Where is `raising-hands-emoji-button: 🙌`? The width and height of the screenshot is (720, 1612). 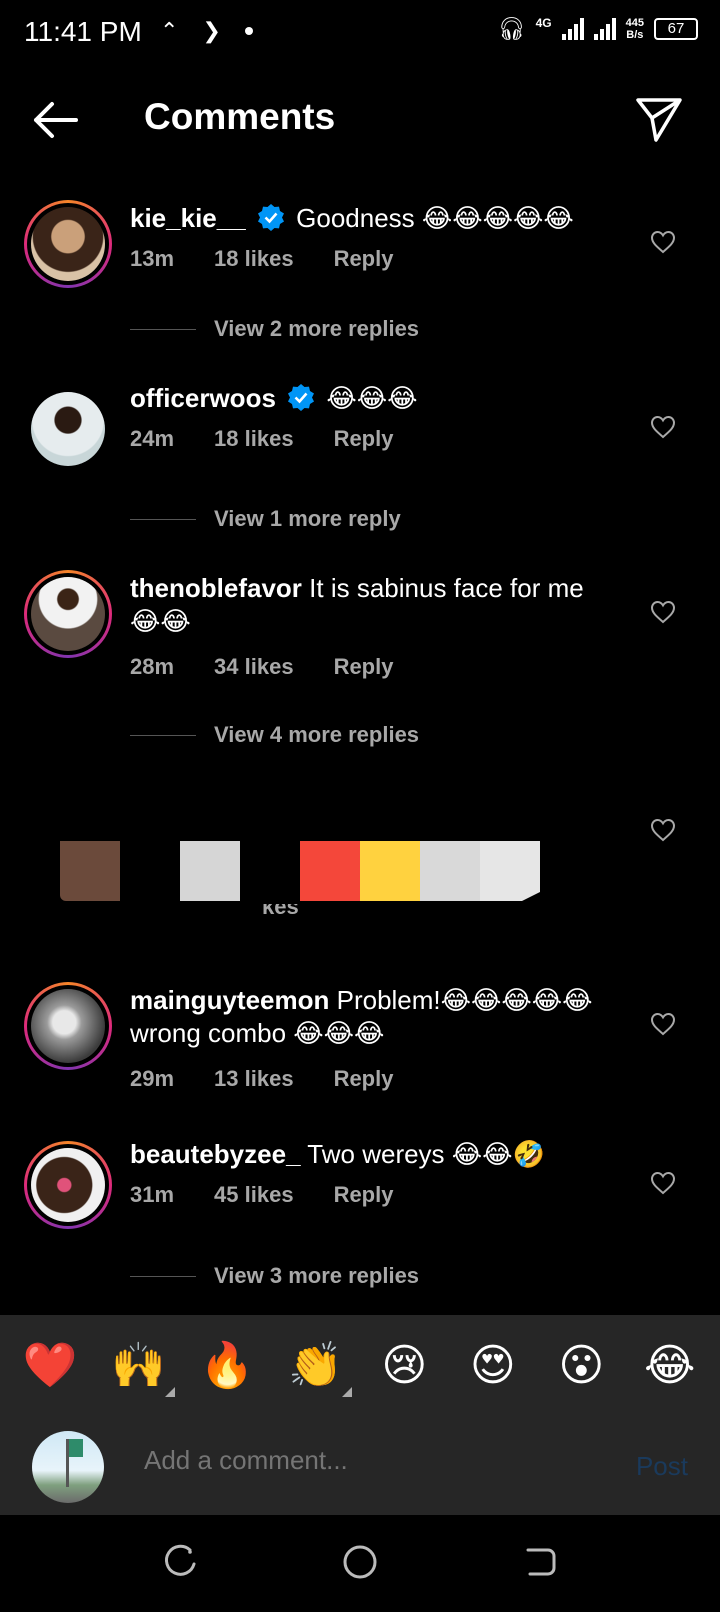
raising-hands-emoji-button: 🙌 is located at coordinates (141, 1368).